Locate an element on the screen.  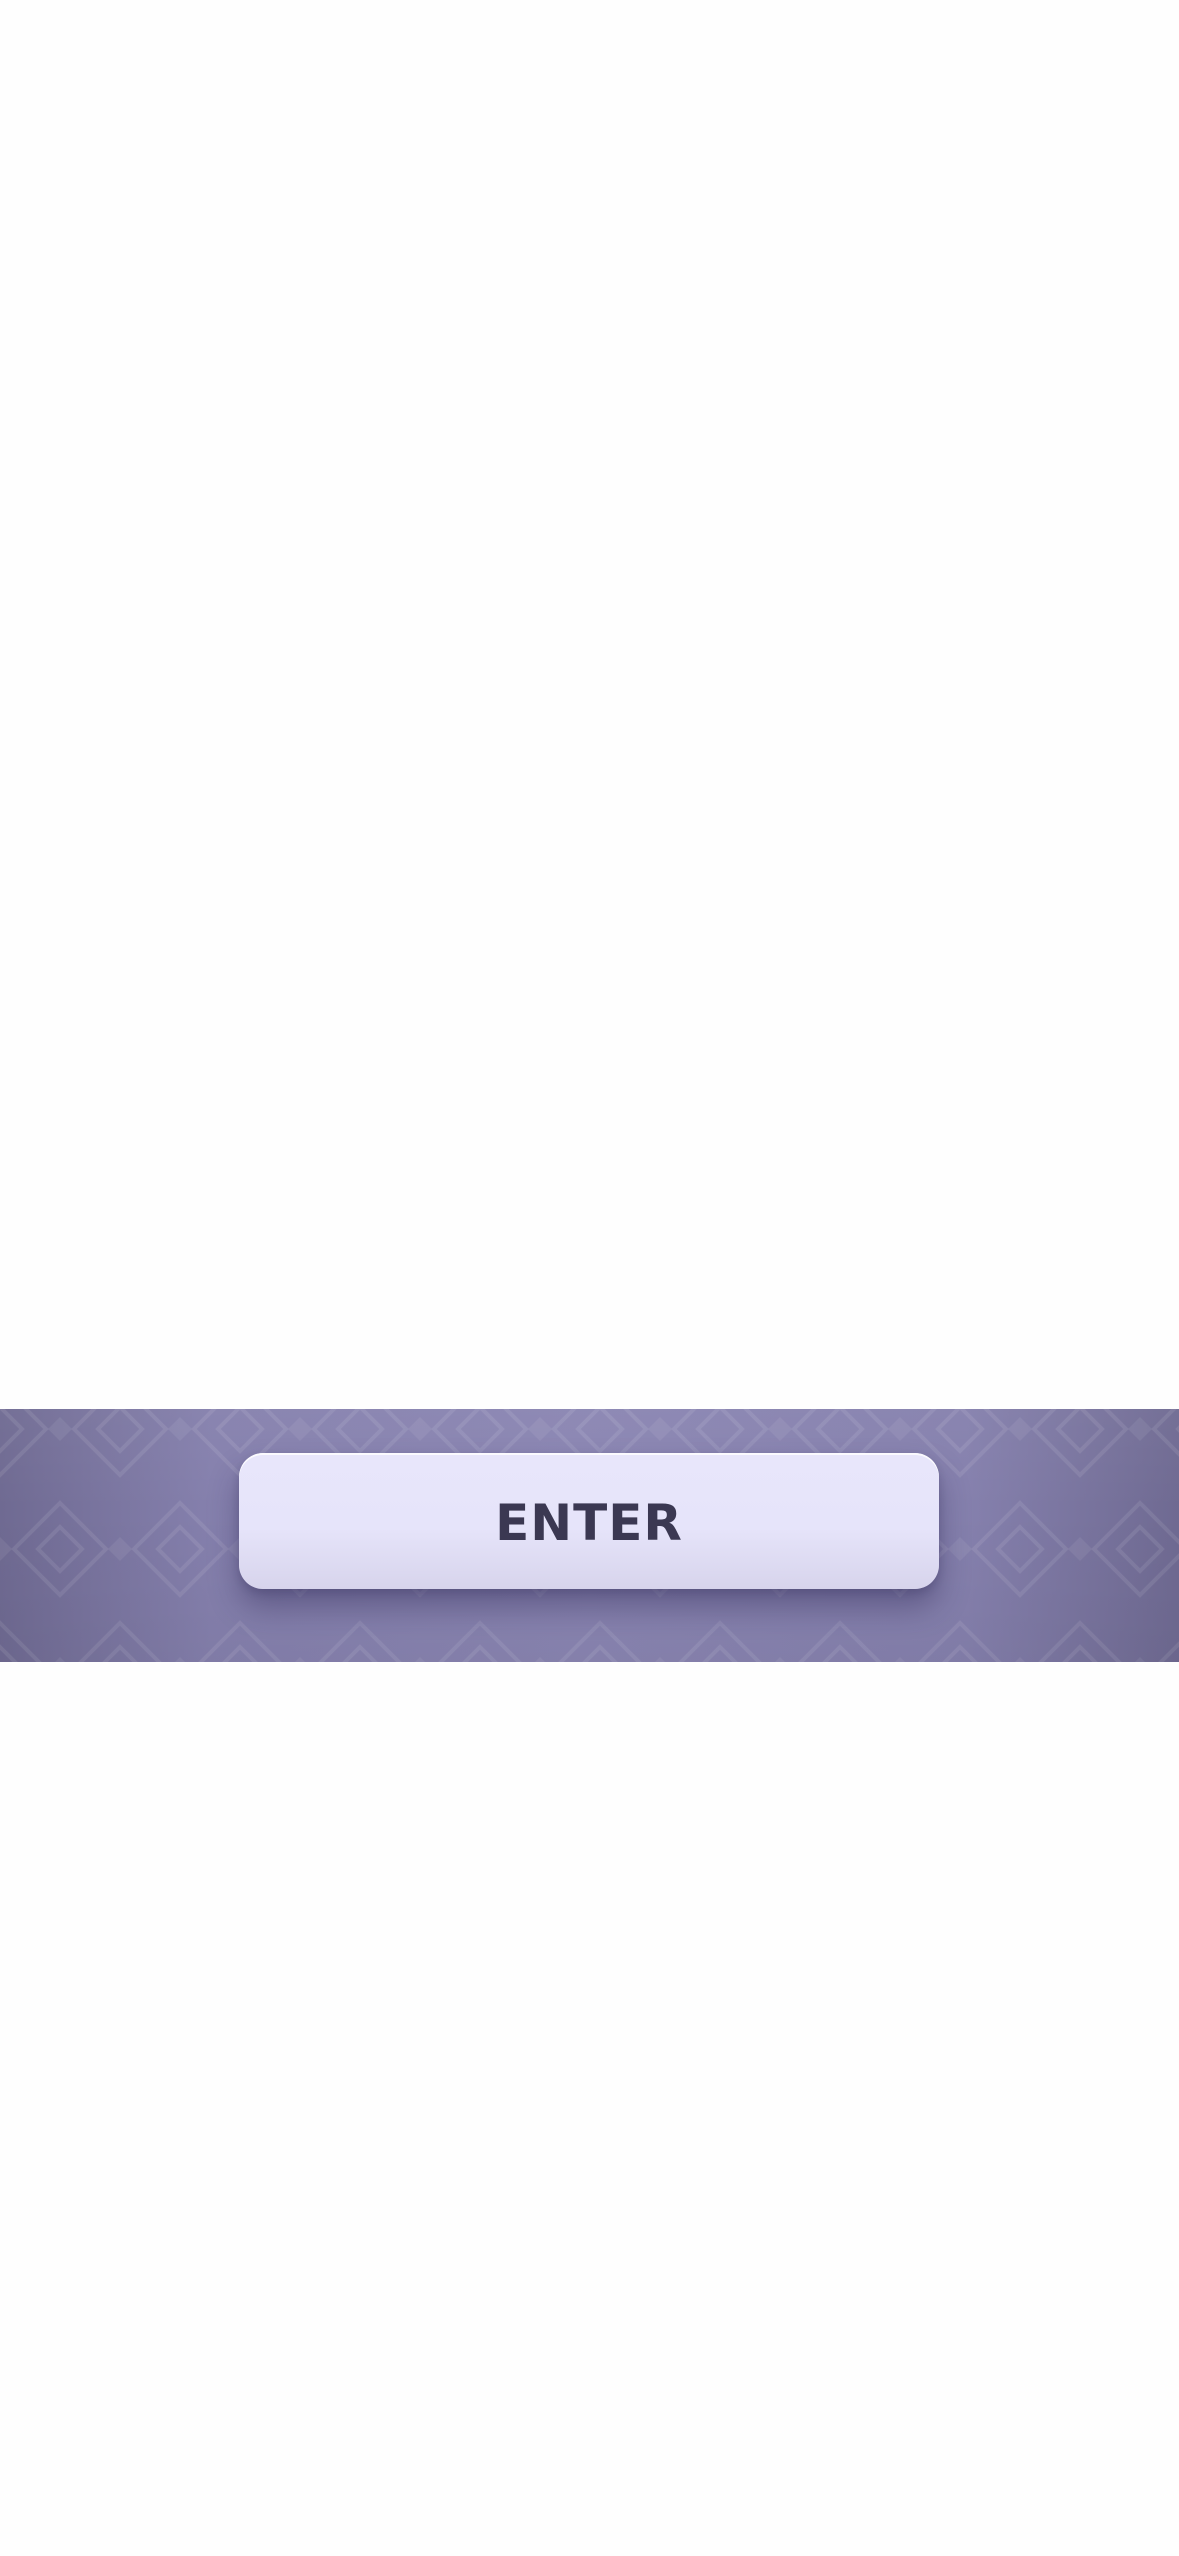
enter-button-label: ENTER is located at coordinates (589, 1523).